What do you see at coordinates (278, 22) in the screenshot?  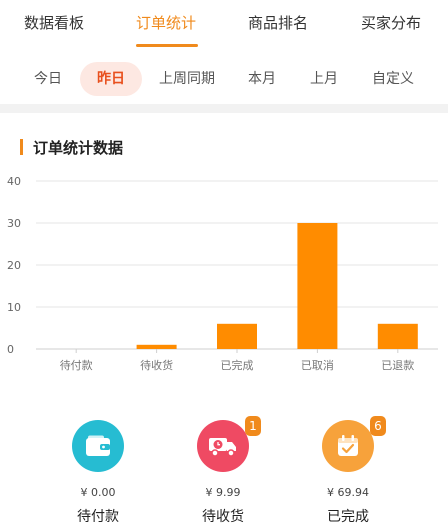 I see `tab-product-ranking: 商品排名` at bounding box center [278, 22].